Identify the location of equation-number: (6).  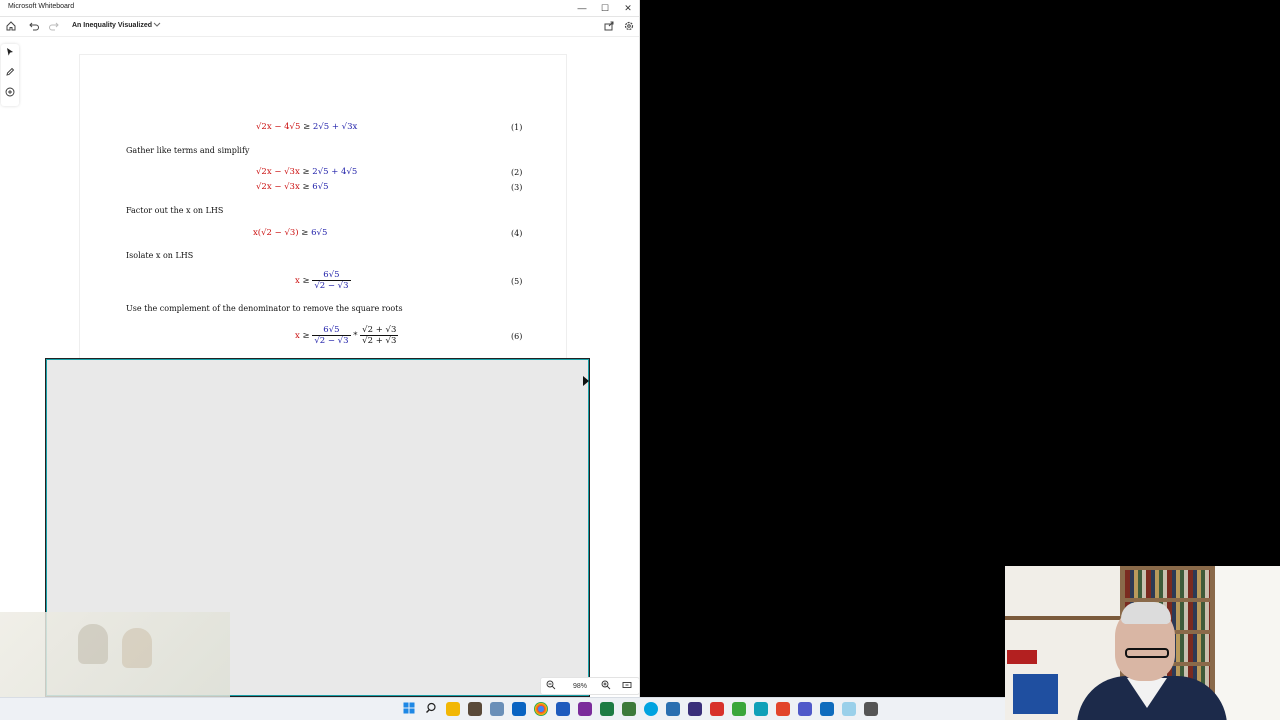
(517, 336).